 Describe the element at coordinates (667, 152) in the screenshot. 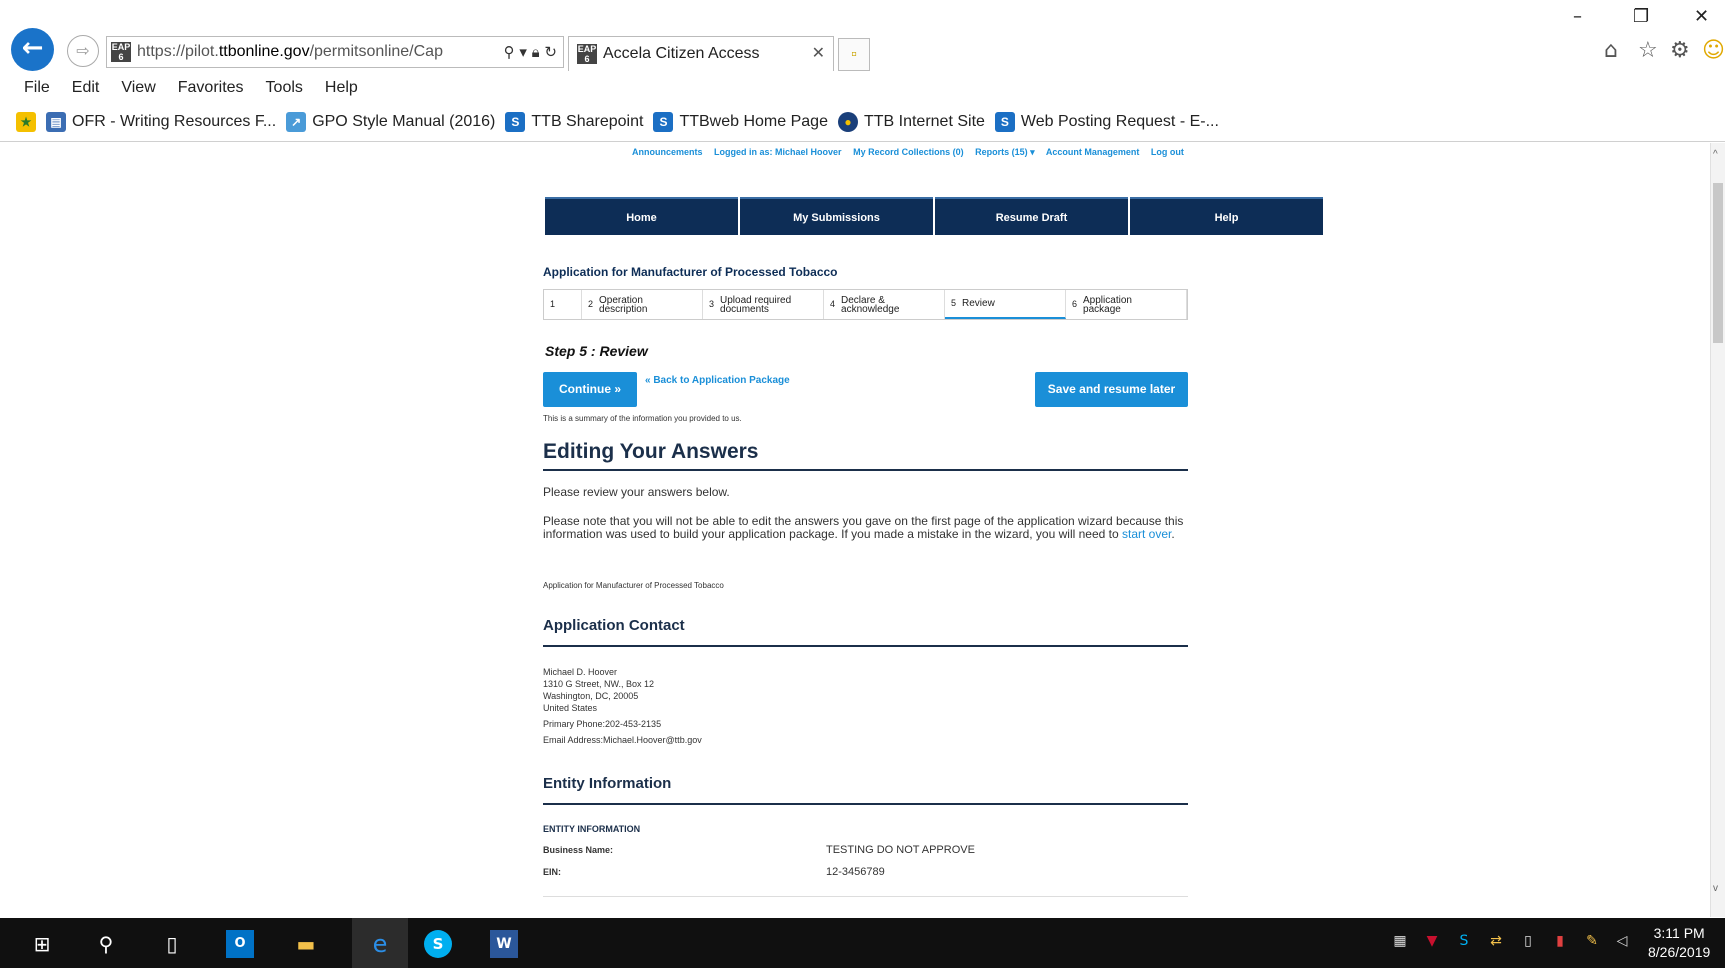

I see `announcements-link: Announcements` at that location.